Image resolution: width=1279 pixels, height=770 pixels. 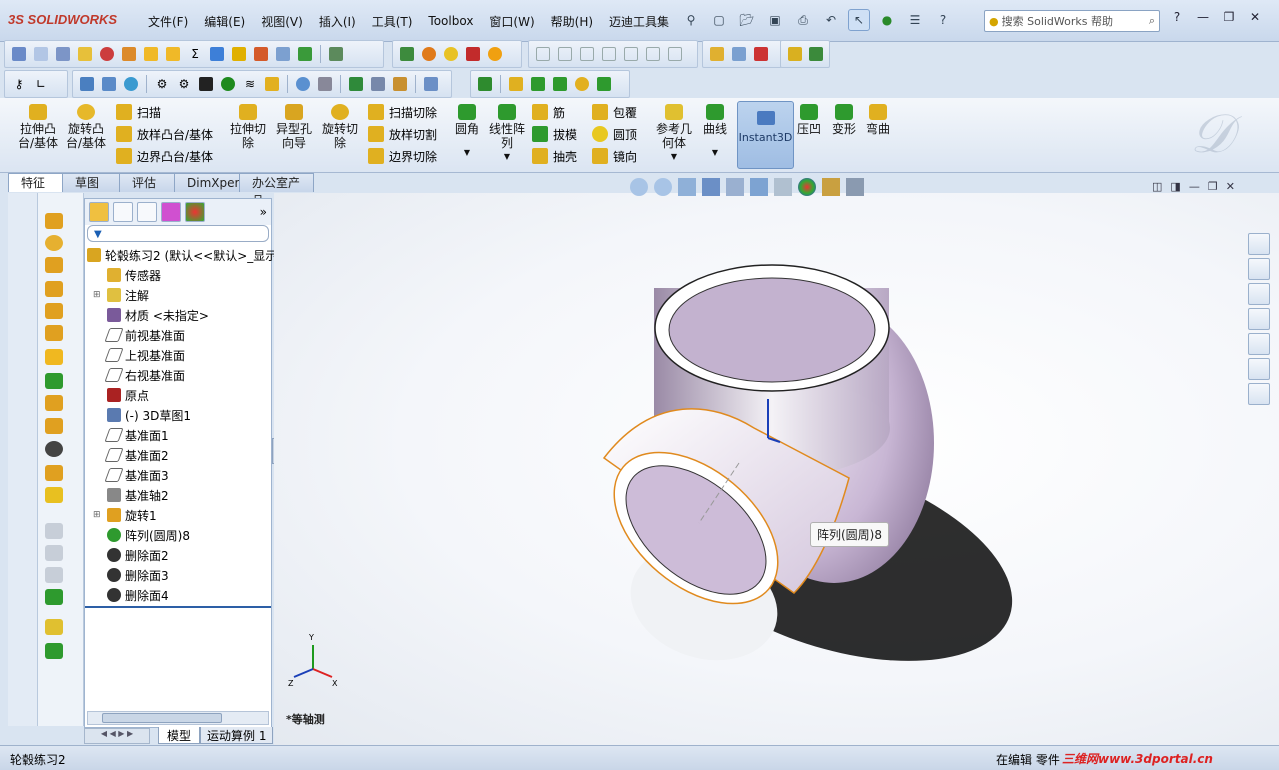 I want to click on view-orientation-icon, so click(x=735, y=187).